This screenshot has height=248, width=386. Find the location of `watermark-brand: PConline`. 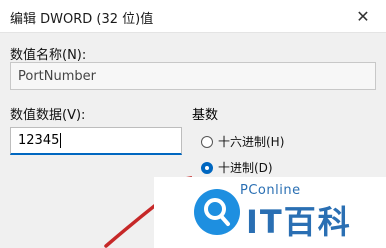

watermark-brand: PConline is located at coordinates (270, 190).